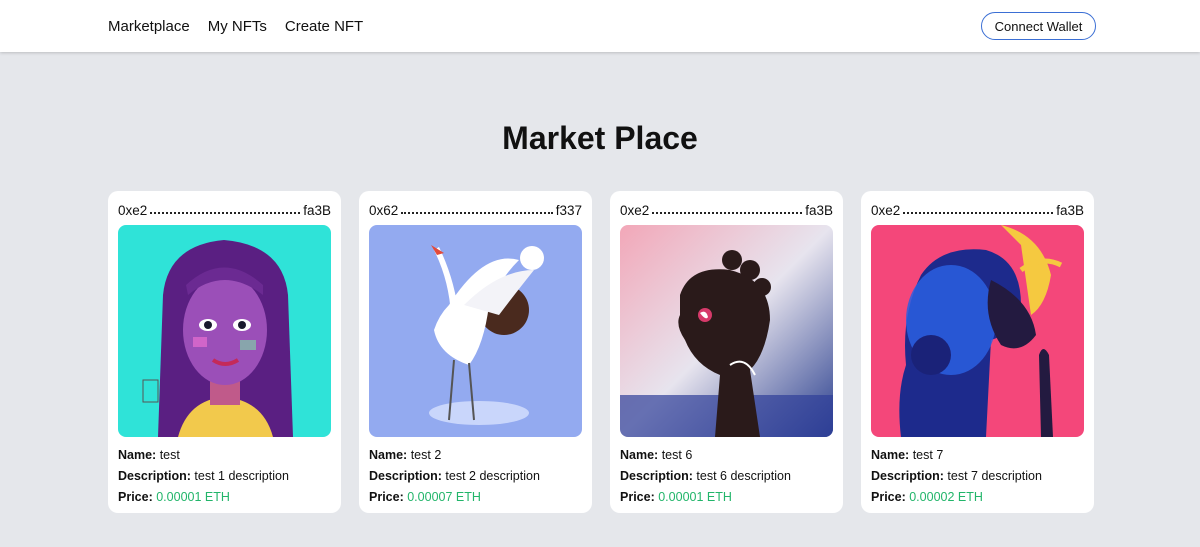 Image resolution: width=1200 pixels, height=547 pixels. I want to click on nft-description-row: Description: test 6 description, so click(726, 476).